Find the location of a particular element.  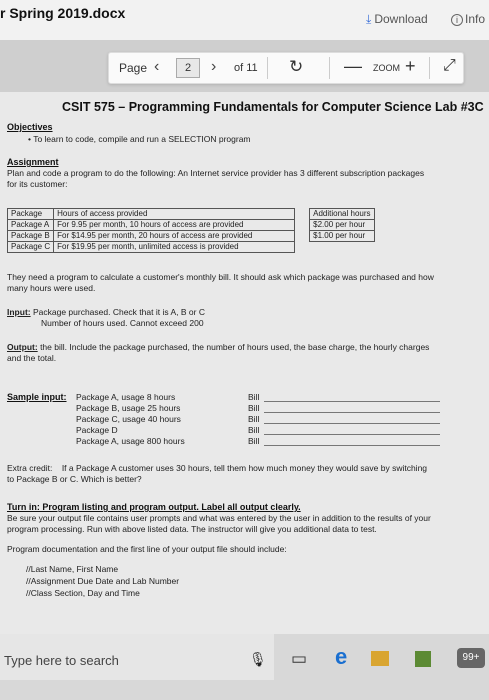

sample-input-heading: Sample input: is located at coordinates (37, 397).